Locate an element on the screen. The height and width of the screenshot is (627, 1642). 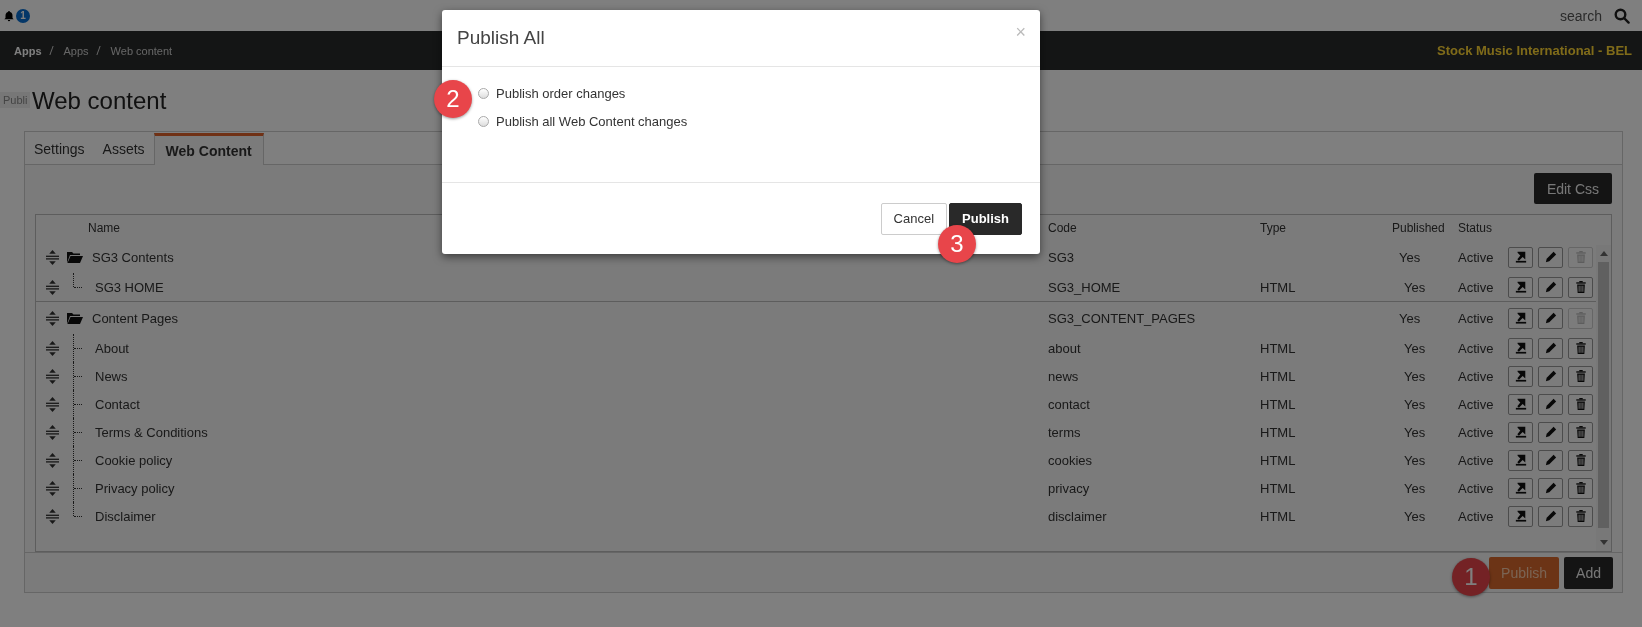
tab: Settings is located at coordinates (59, 149).